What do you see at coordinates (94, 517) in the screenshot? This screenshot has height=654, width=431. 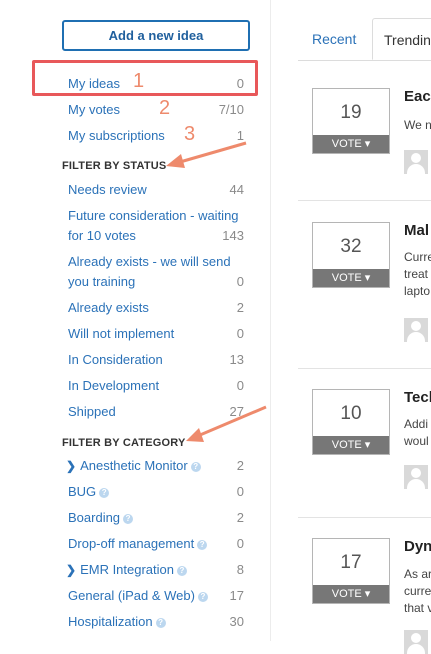 I see `category-label: Boarding` at bounding box center [94, 517].